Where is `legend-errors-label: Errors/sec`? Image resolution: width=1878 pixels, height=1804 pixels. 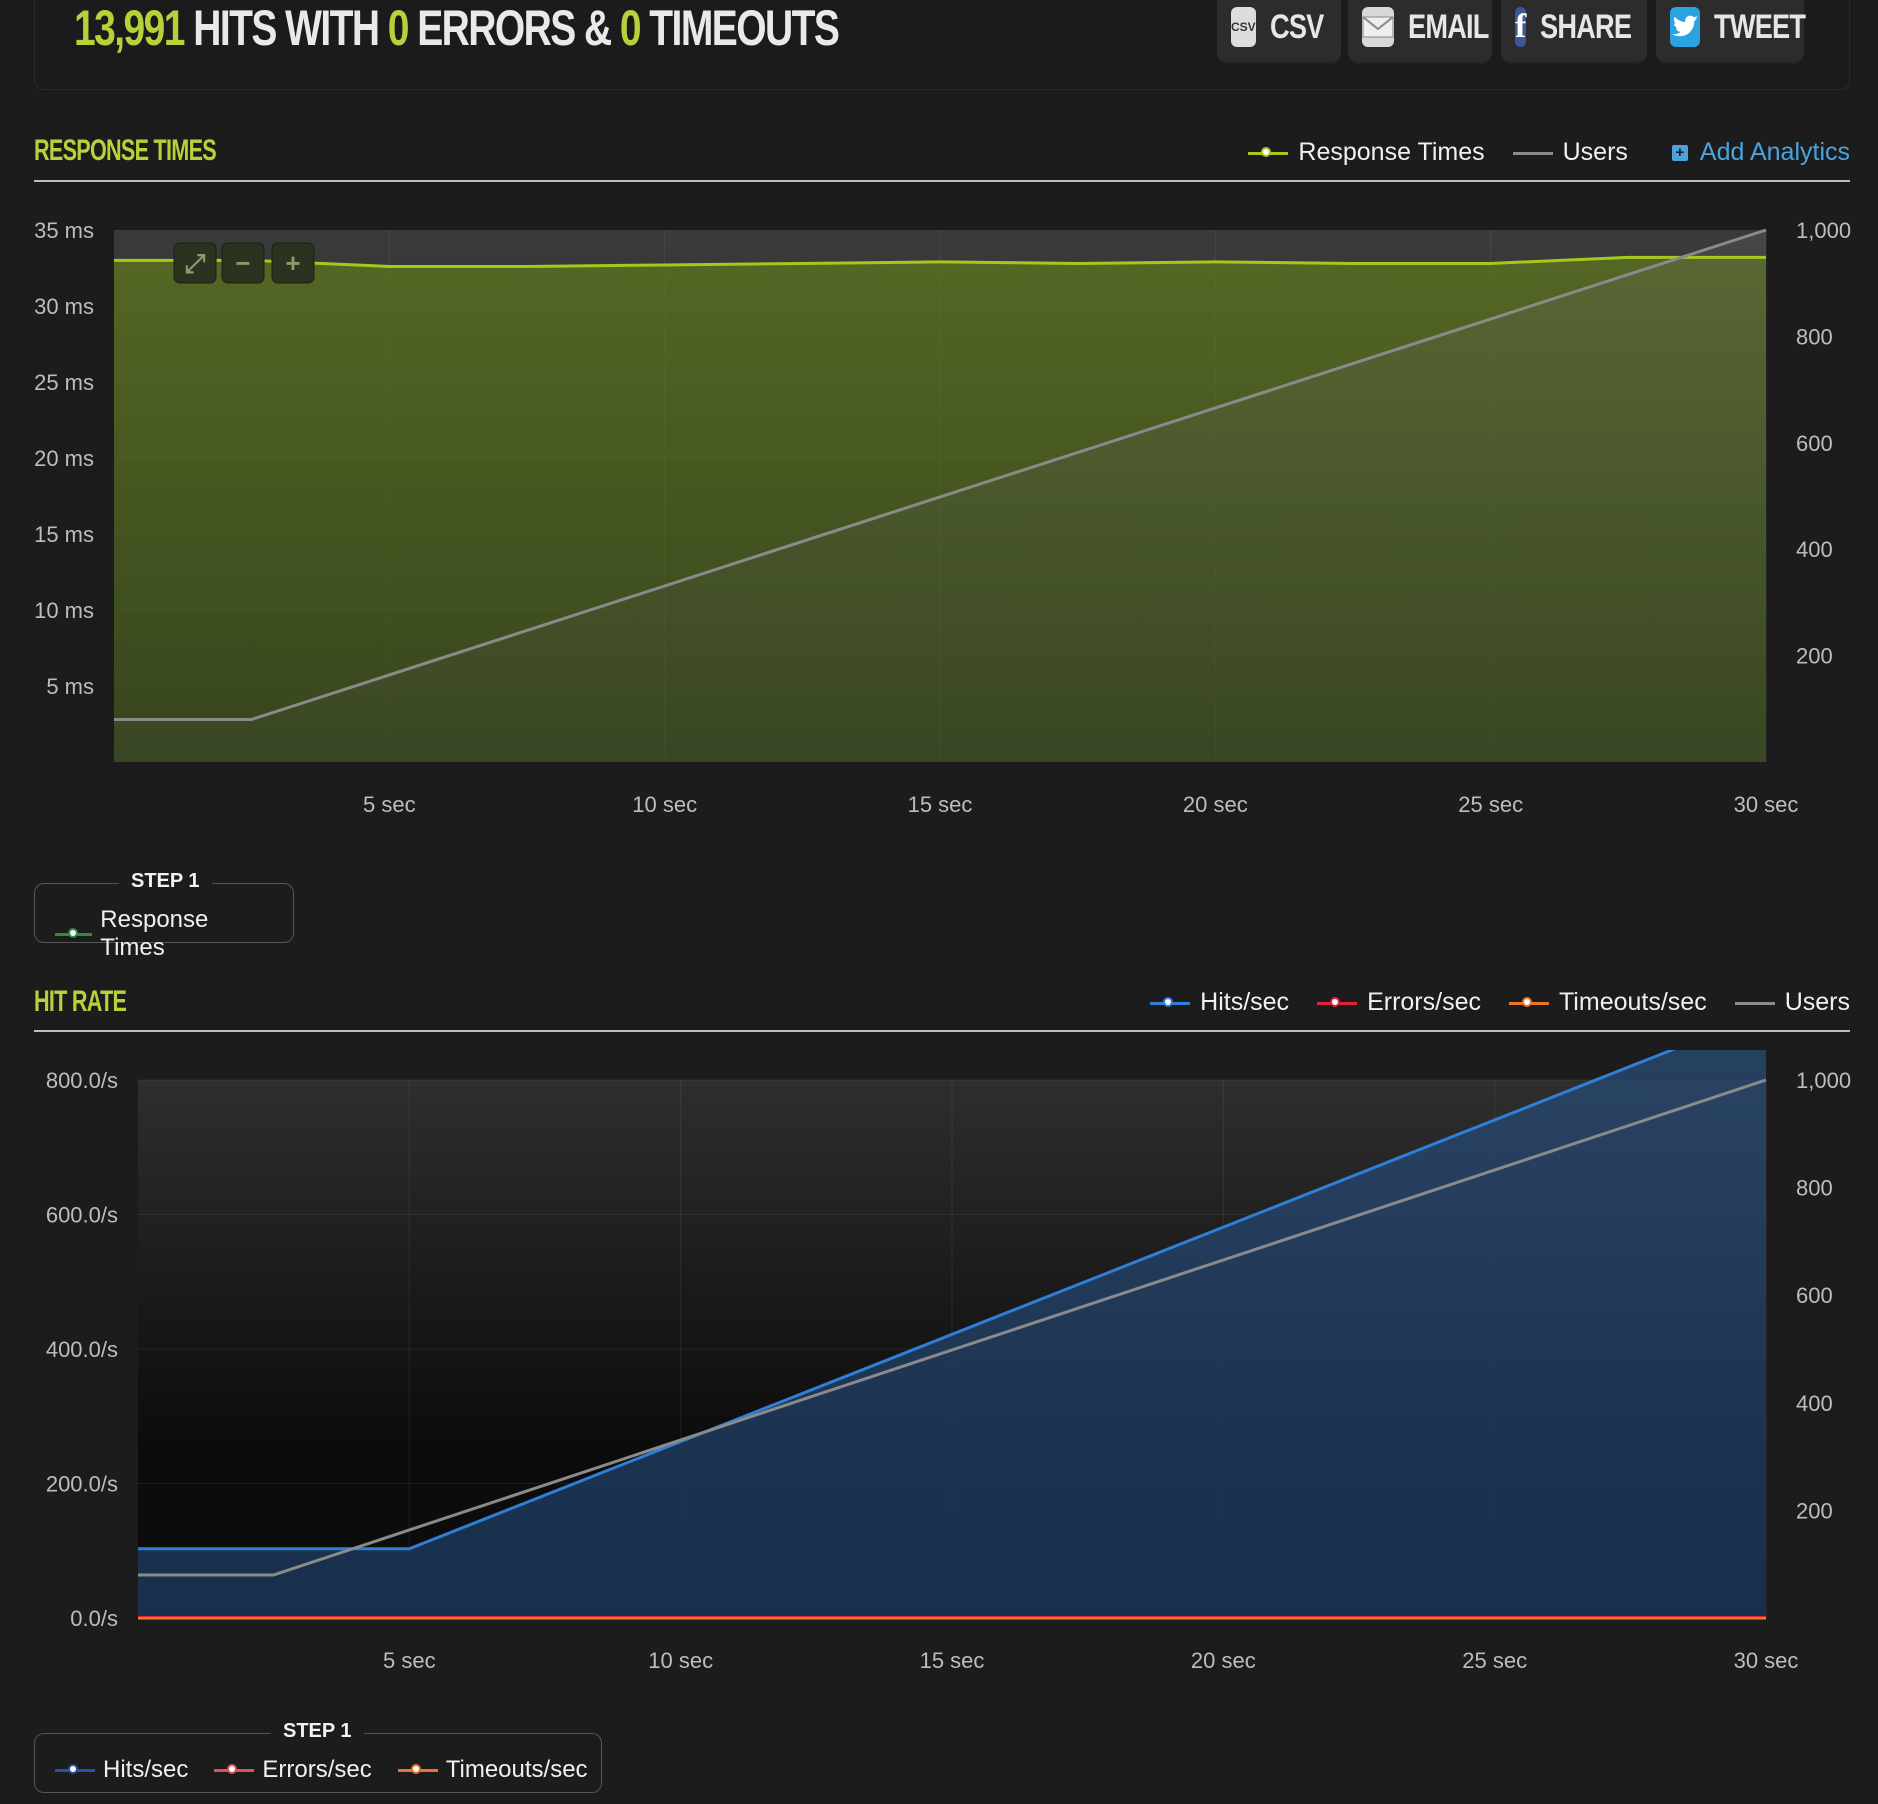
legend-errors-label: Errors/sec is located at coordinates (1424, 1002).